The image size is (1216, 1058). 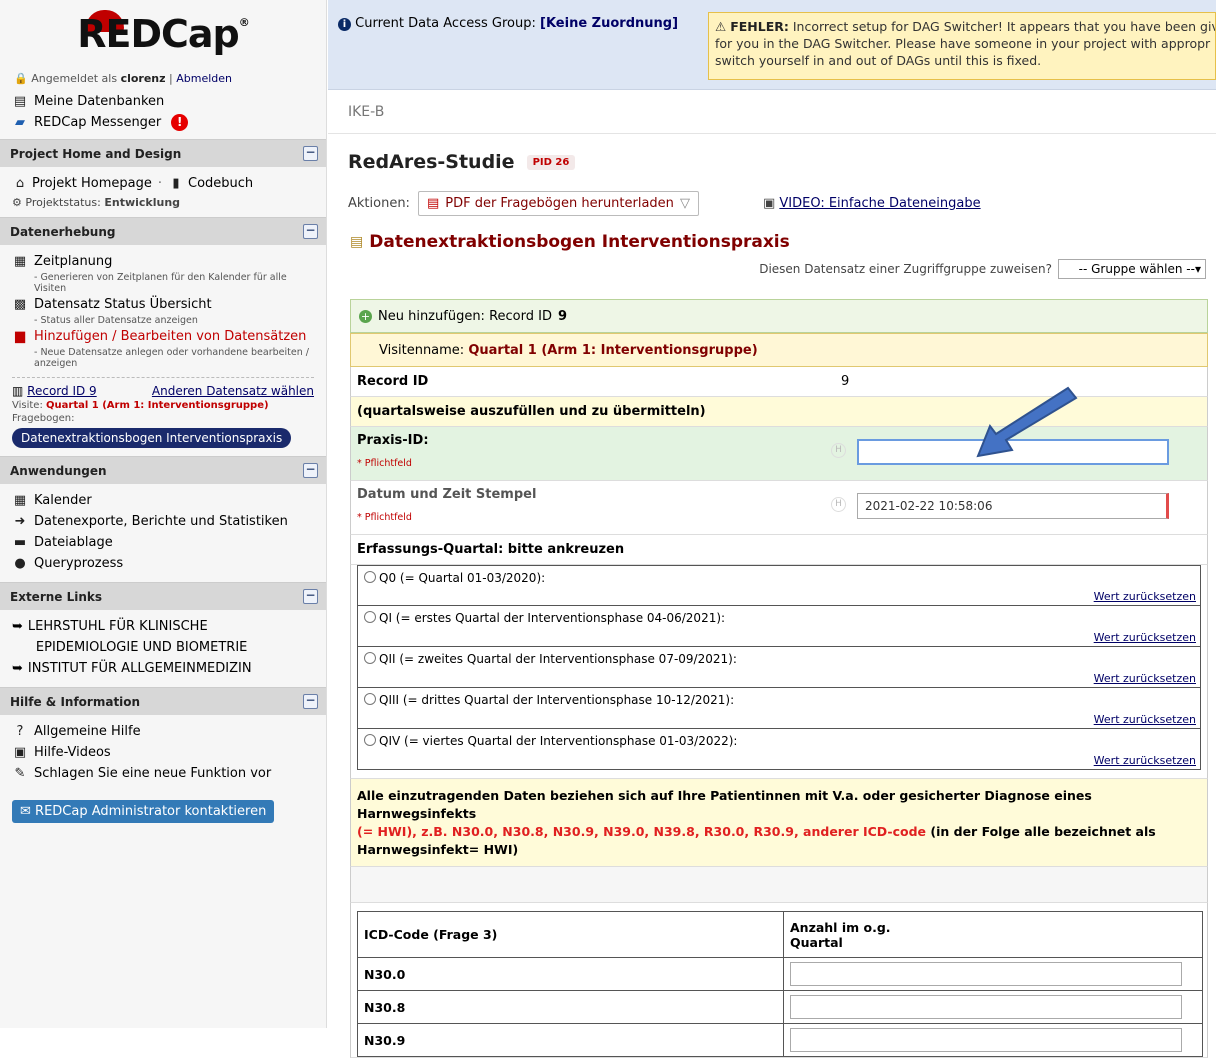 I want to click on project-homepage-link: ⌂ Projekt Homepage, so click(x=82, y=183).